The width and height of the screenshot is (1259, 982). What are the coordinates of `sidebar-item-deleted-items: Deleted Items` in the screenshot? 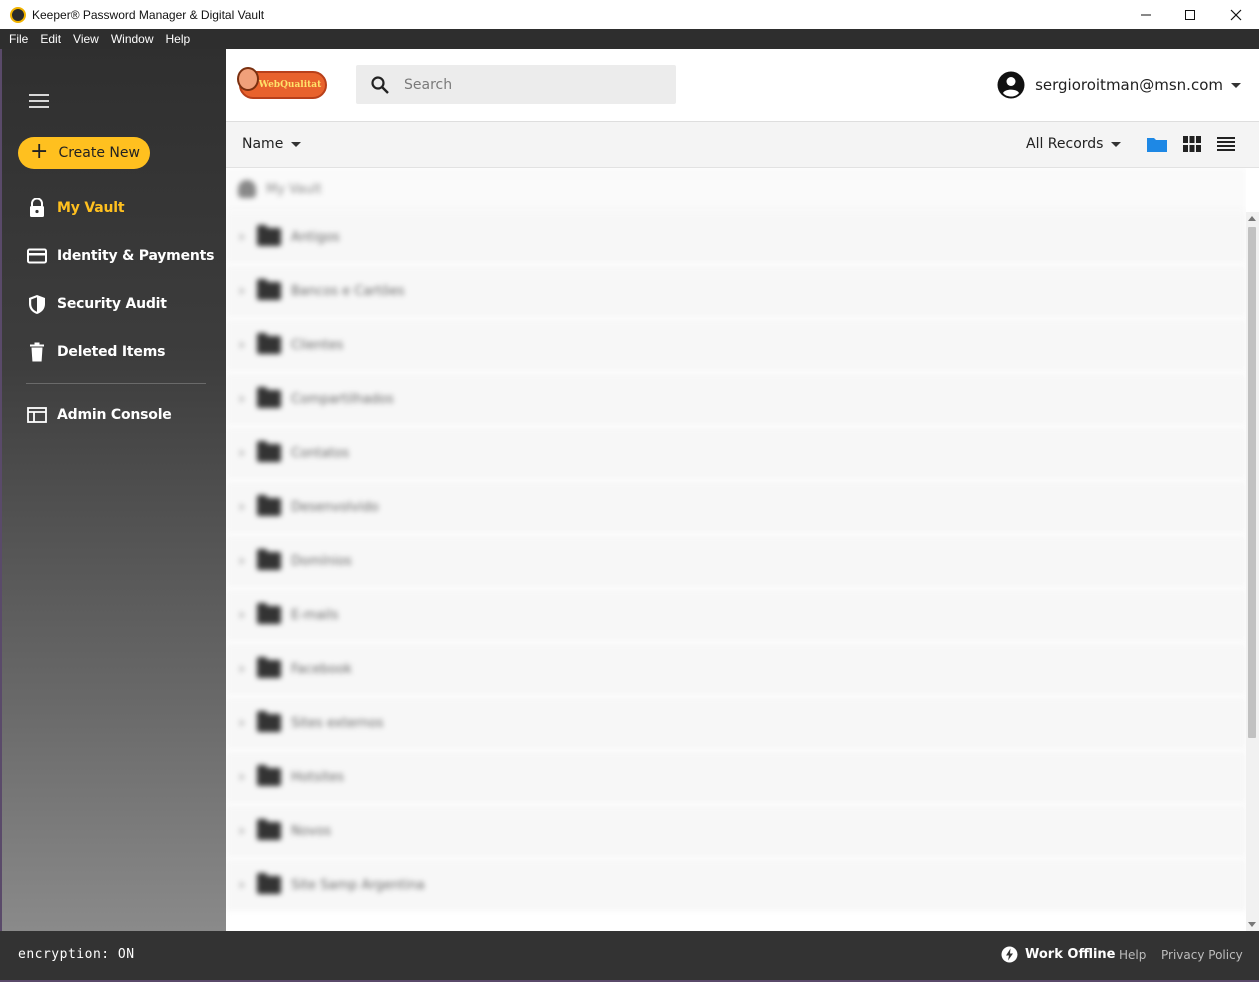 It's located at (95, 352).